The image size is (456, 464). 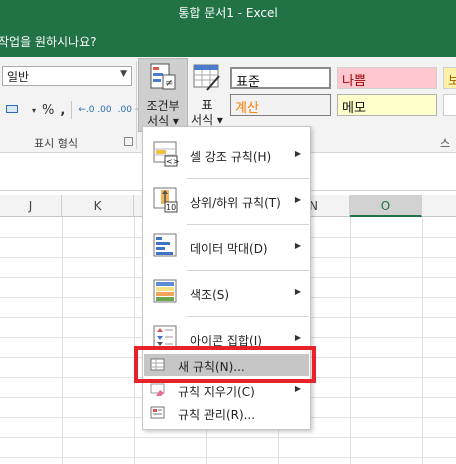 What do you see at coordinates (449, 78) in the screenshot?
I see `style-good: 보` at bounding box center [449, 78].